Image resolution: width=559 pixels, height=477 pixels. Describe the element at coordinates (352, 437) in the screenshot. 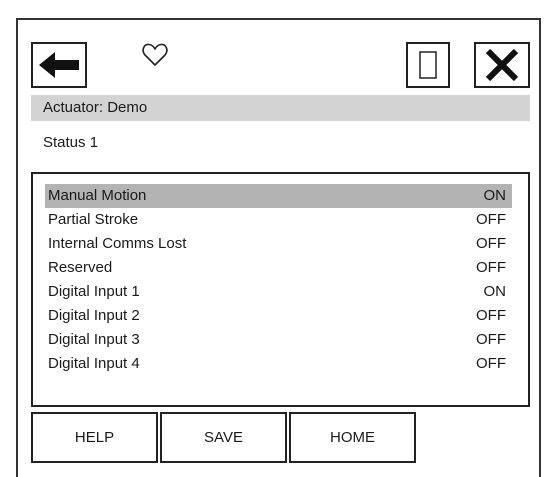

I see `home-button: HOME` at that location.